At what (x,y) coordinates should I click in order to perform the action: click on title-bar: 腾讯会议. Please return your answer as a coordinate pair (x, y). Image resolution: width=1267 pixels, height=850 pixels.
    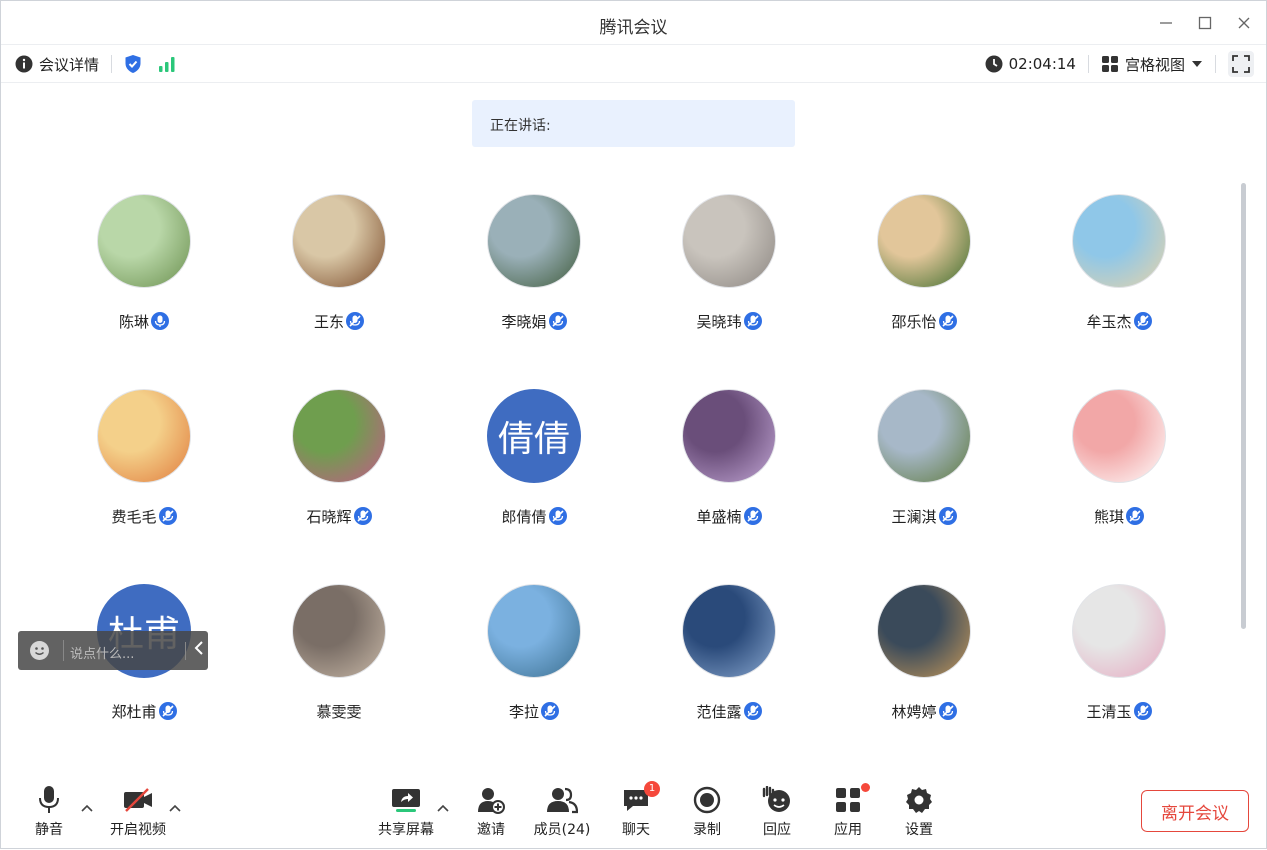
    Looking at the image, I should click on (633, 23).